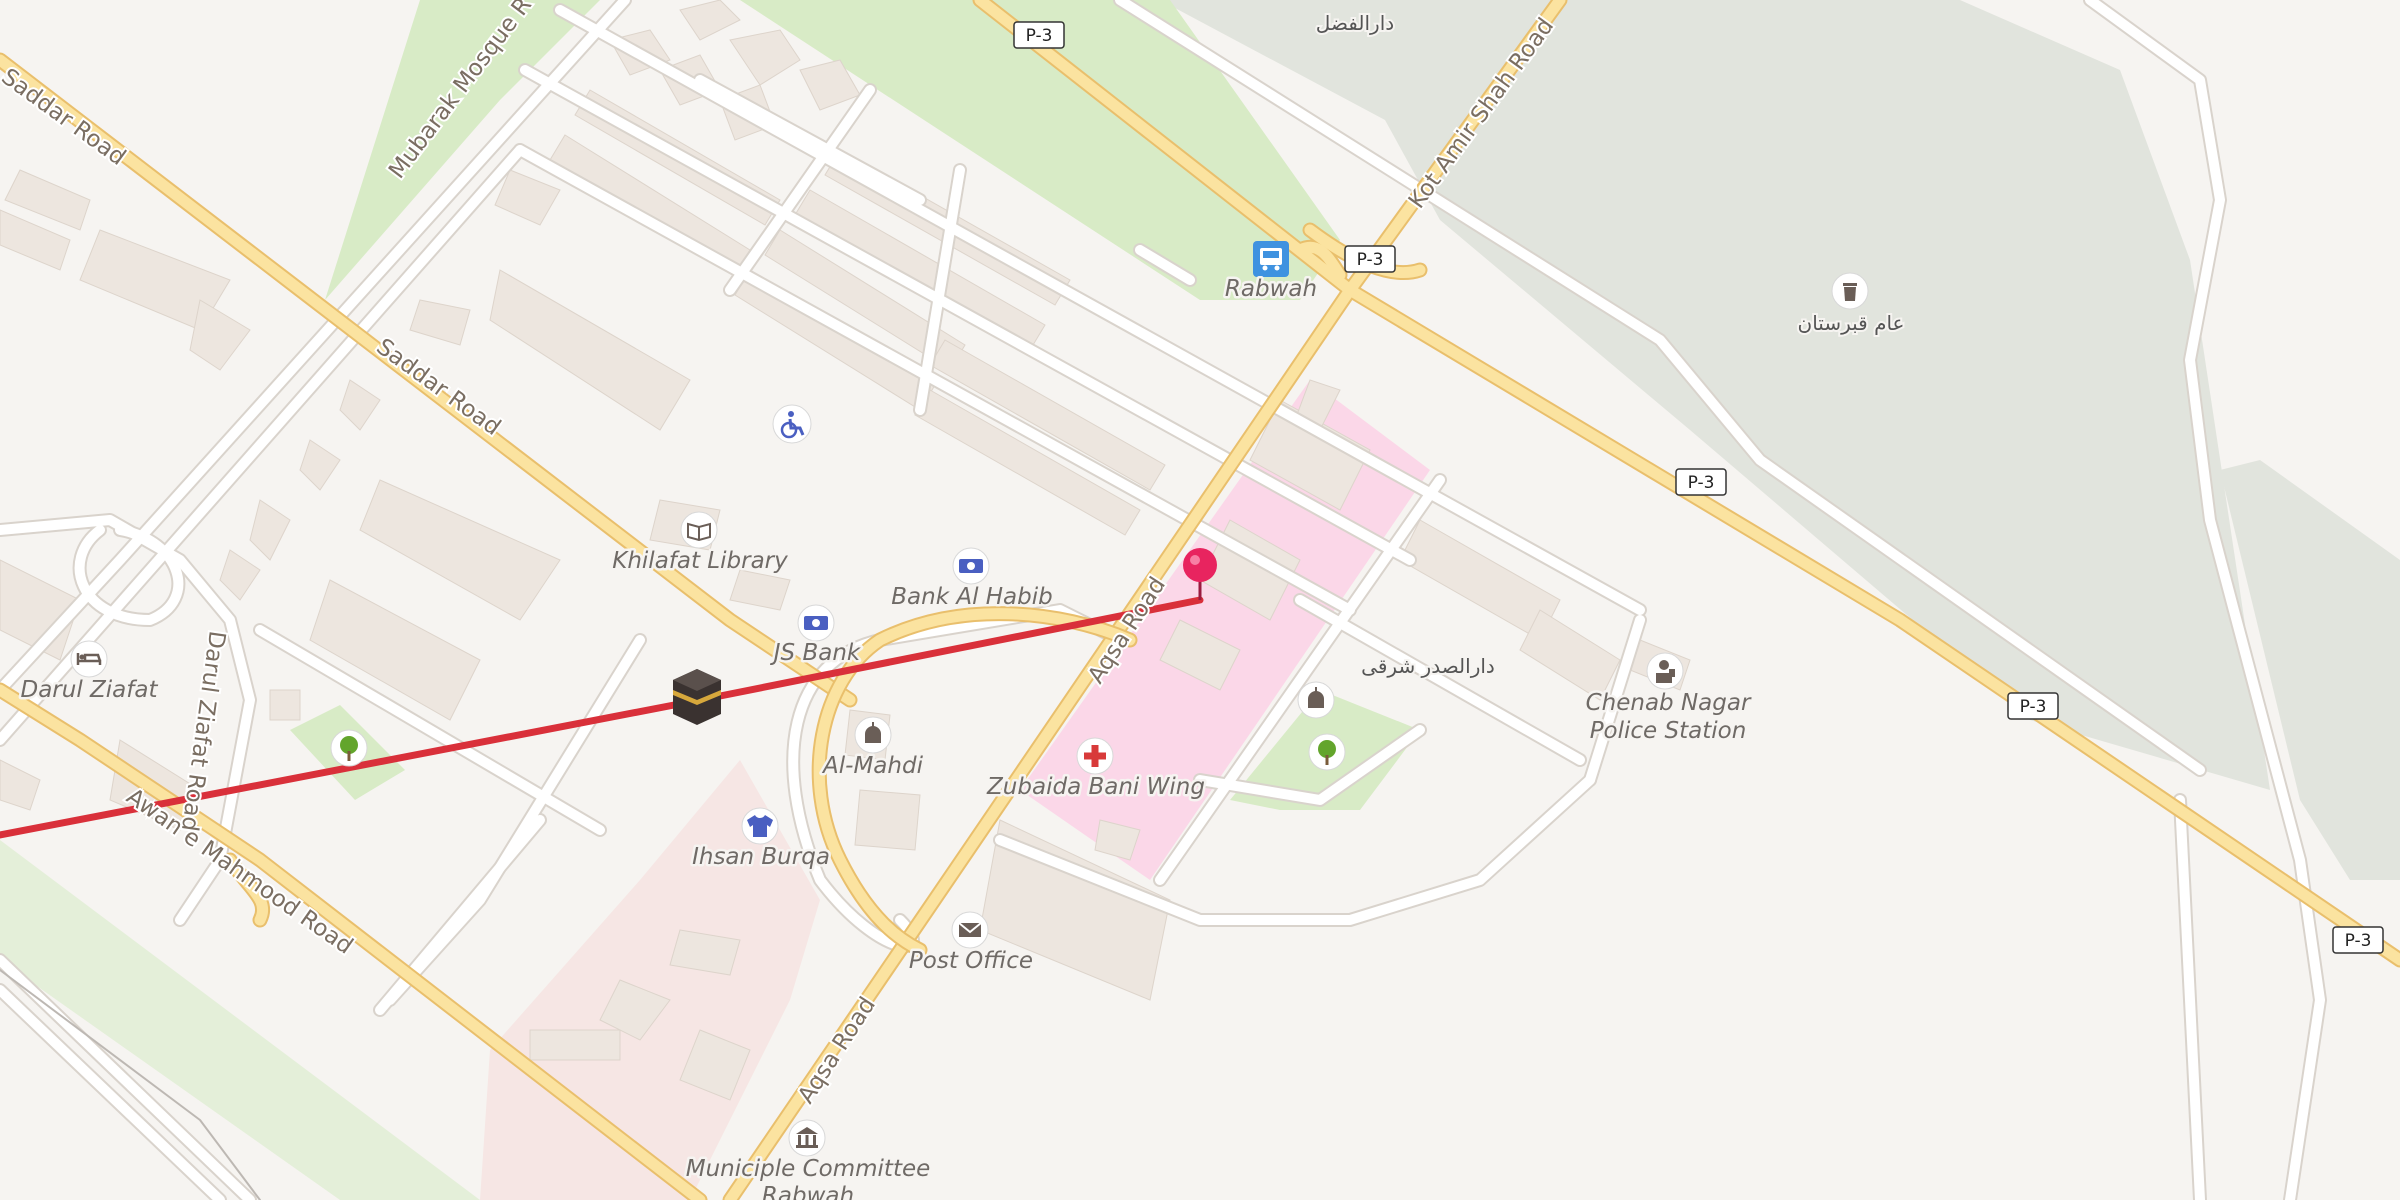 This screenshot has height=1200, width=2400. Describe the element at coordinates (761, 857) in the screenshot. I see `label-ihsan-burqa: Ihsan Burqa` at that location.